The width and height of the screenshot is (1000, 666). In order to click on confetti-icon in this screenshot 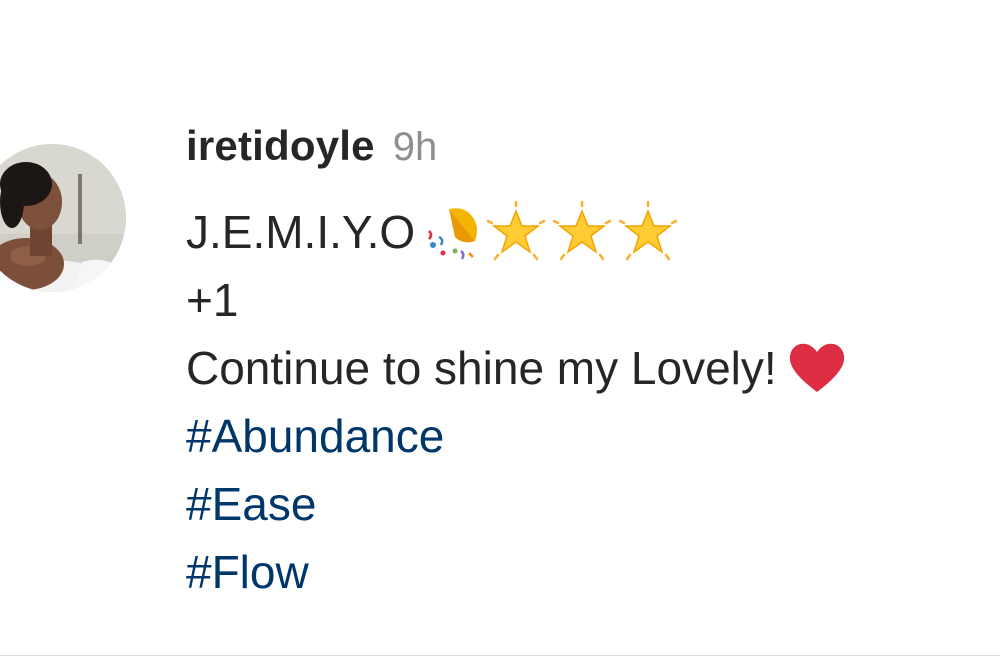, I will do `click(450, 232)`.